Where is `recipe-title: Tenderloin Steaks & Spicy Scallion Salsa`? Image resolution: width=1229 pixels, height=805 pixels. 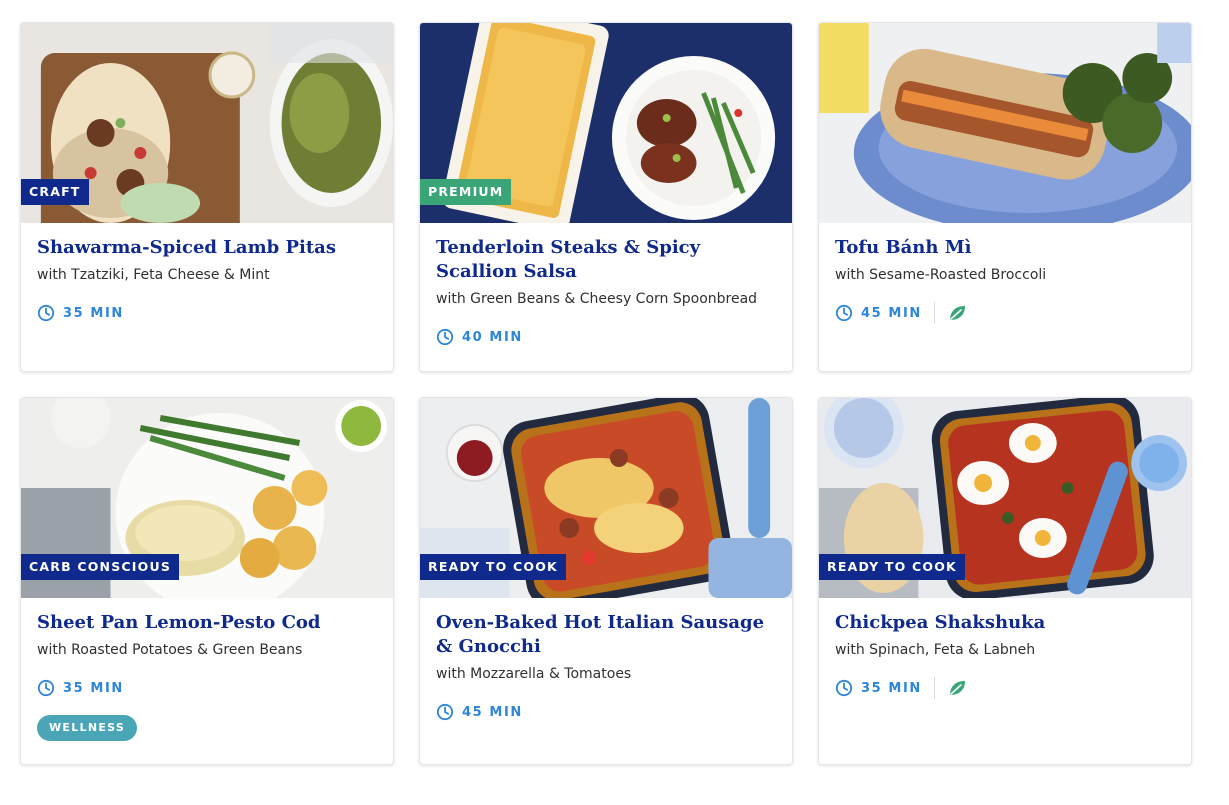
recipe-title: Tenderloin Steaks & Spicy Scallion Salsa is located at coordinates (606, 260).